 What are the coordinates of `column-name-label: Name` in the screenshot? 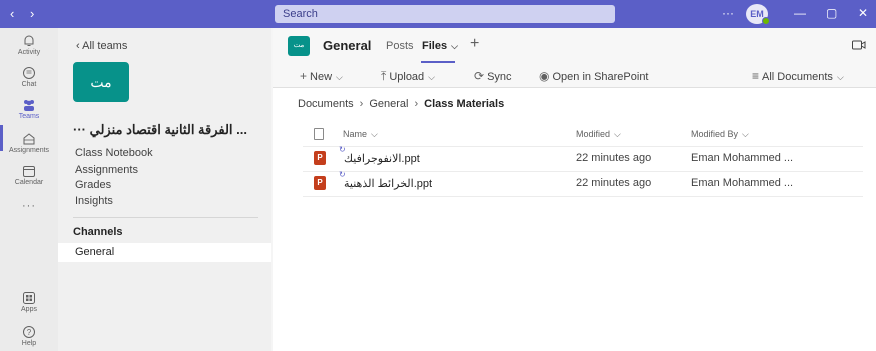 It's located at (355, 134).